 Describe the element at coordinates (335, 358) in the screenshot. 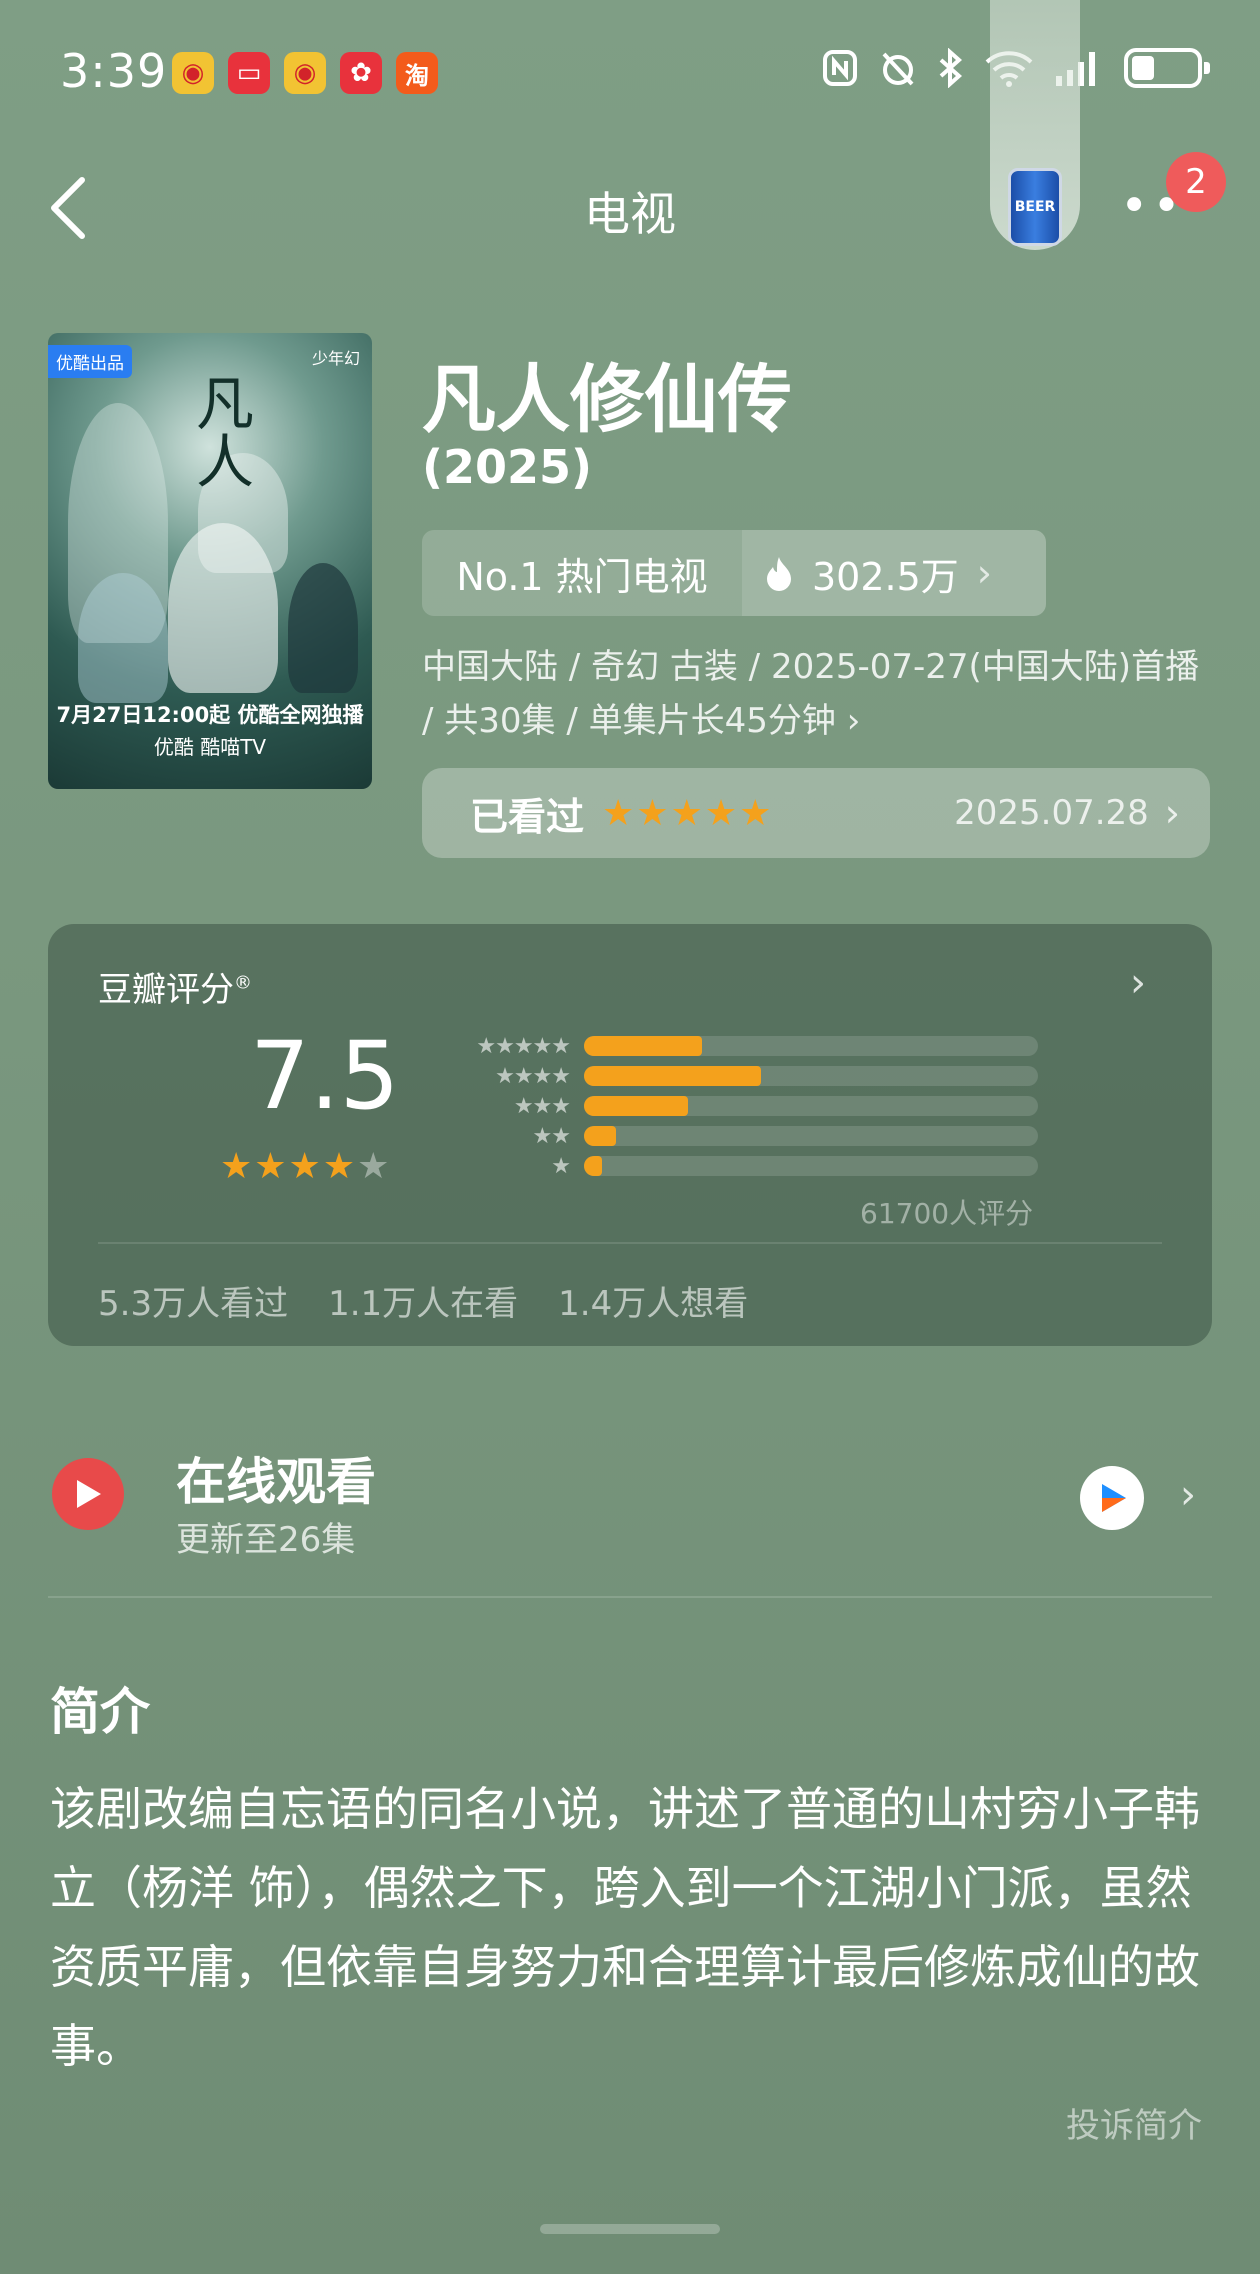

I see `poster-logo: 少年幻` at that location.